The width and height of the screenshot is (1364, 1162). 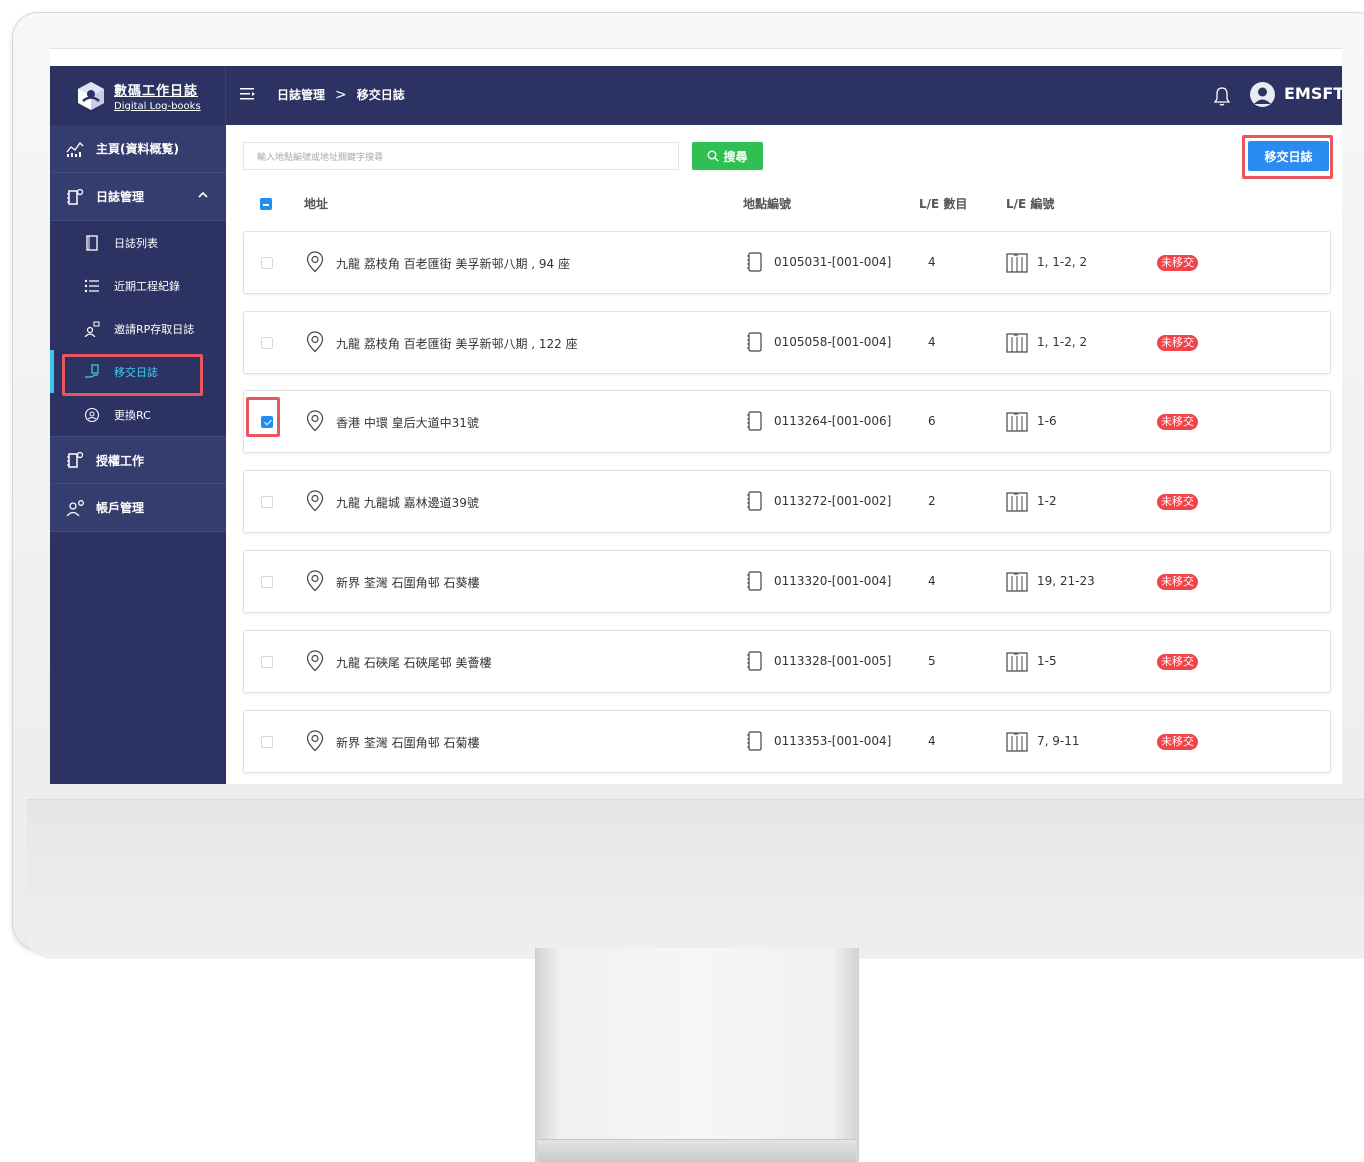 What do you see at coordinates (833, 342) in the screenshot?
I see `row-location-code: 0105058-[001-004]` at bounding box center [833, 342].